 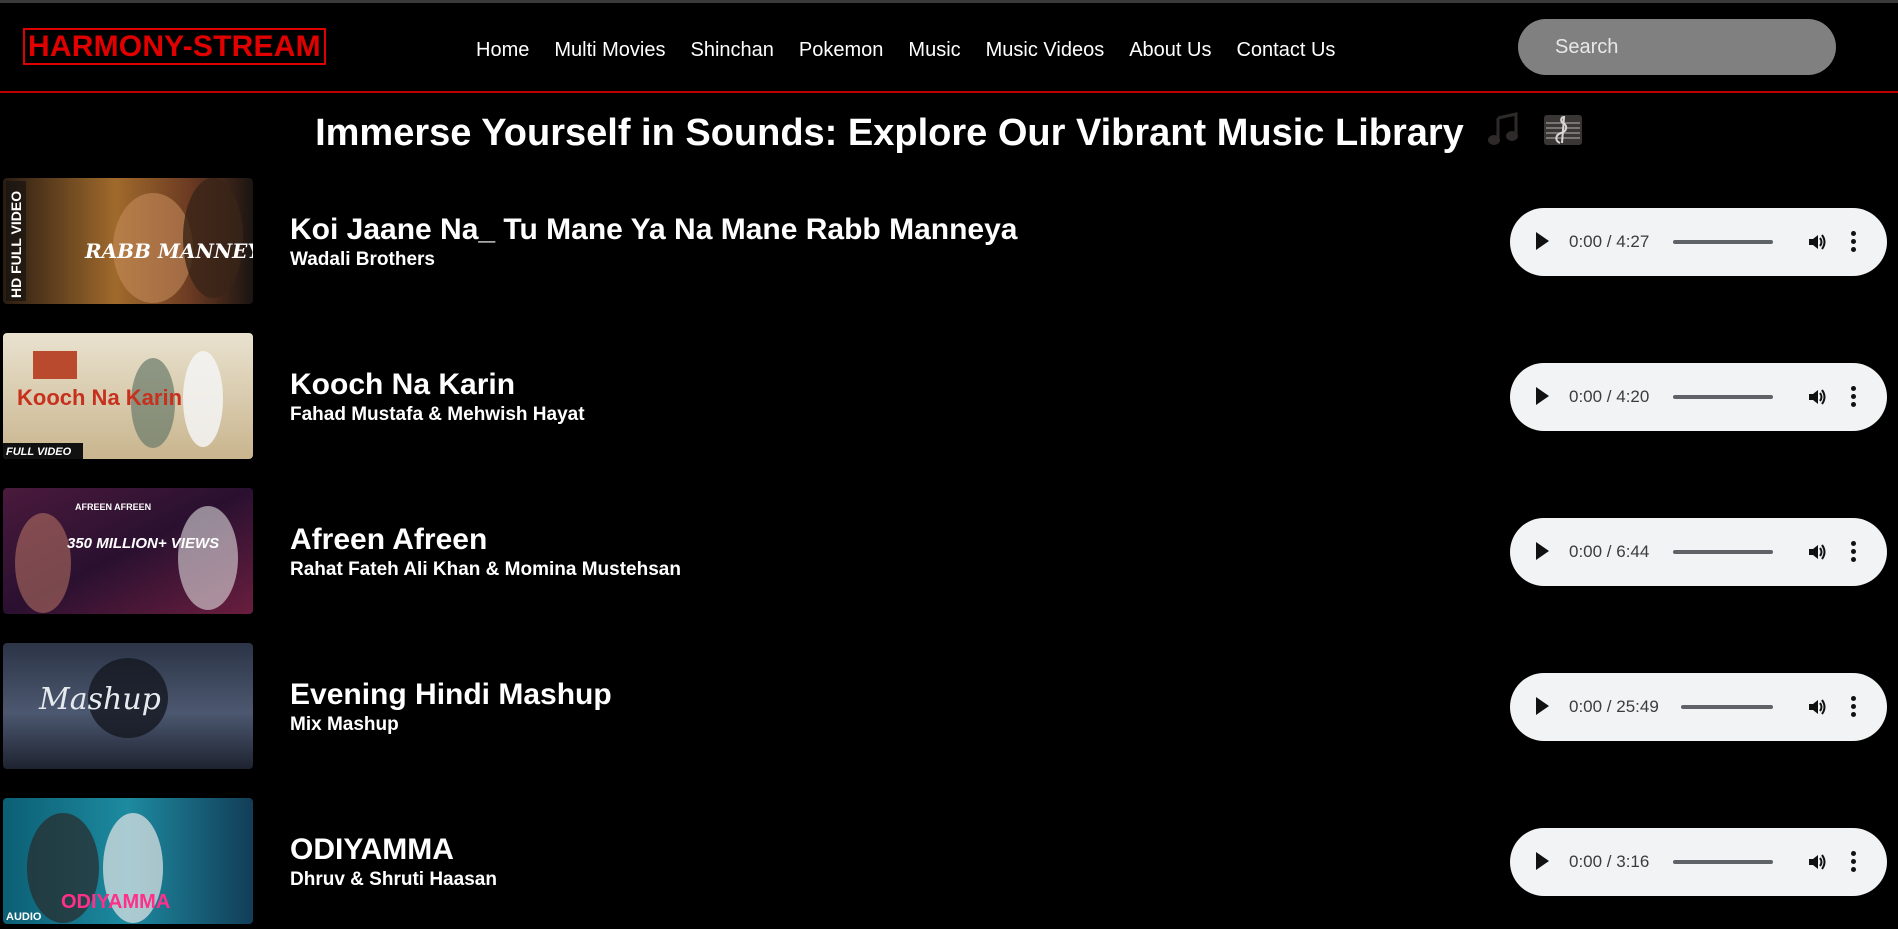 What do you see at coordinates (344, 724) in the screenshot?
I see `song-artist: Mix Mashup` at bounding box center [344, 724].